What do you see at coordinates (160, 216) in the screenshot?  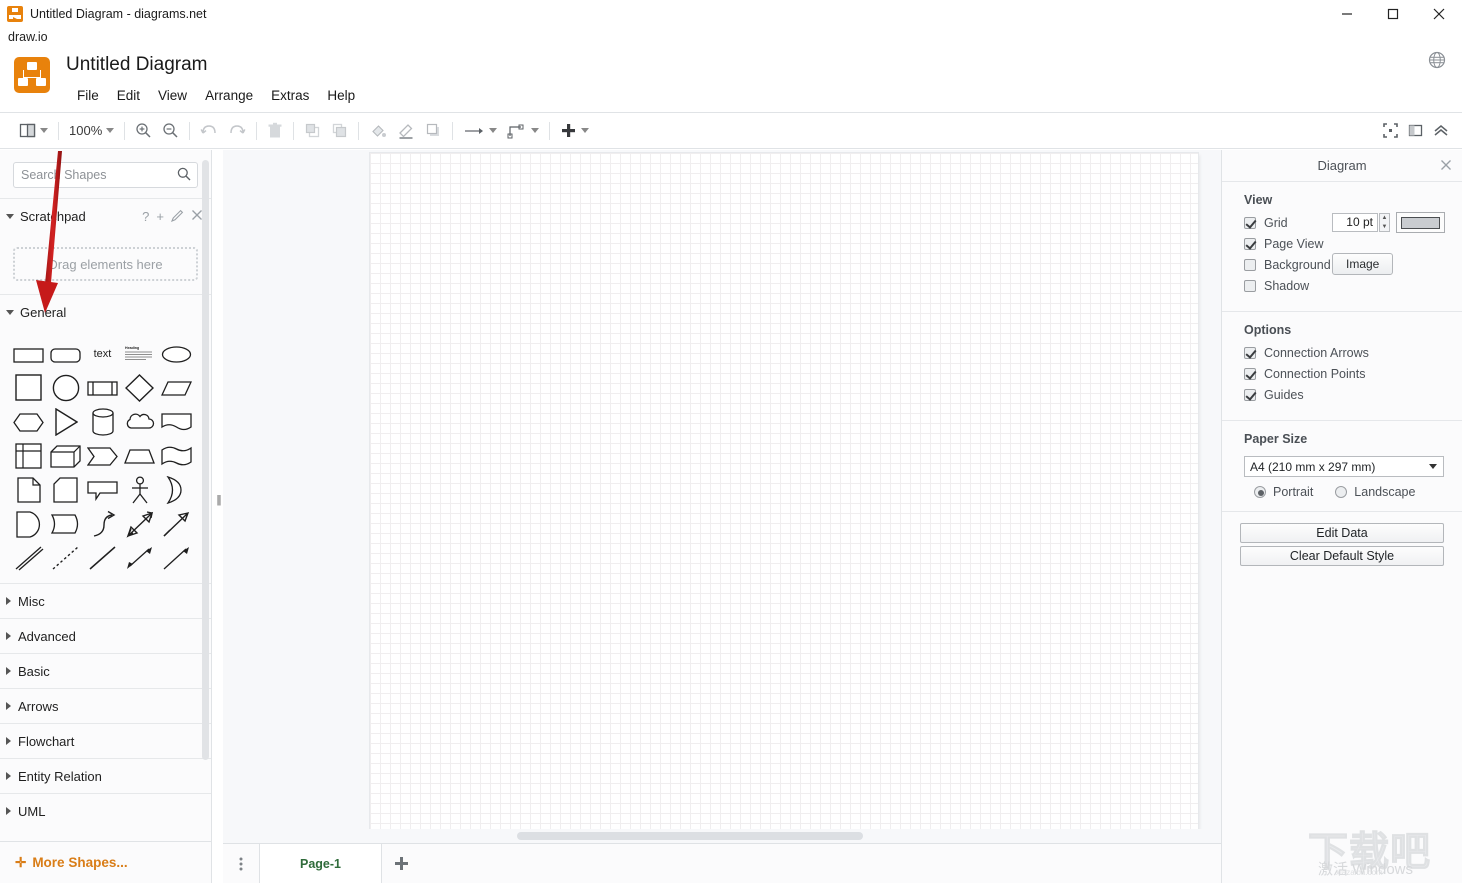 I see `scratchpad-add-icon: +` at bounding box center [160, 216].